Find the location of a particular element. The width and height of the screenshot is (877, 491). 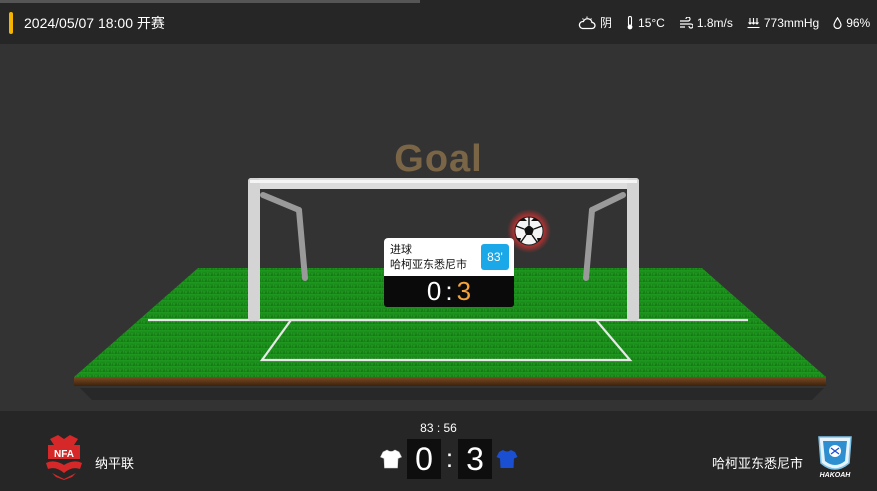

pressure-text: 773mmHg is located at coordinates (791, 22).